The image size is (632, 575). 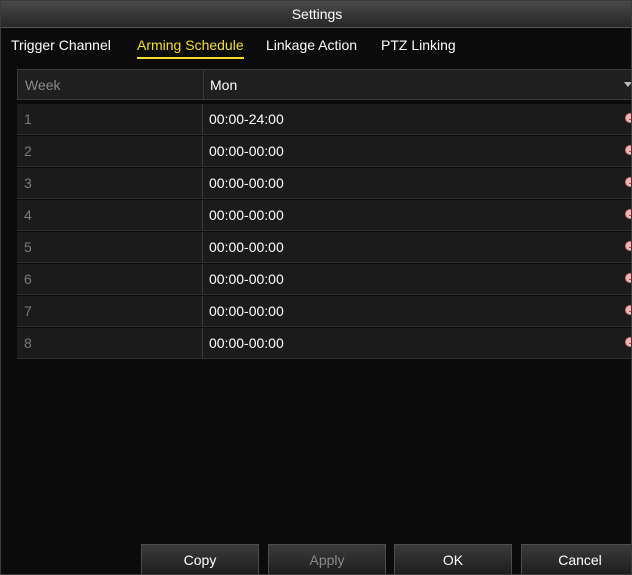 I want to click on period-index: 1, so click(x=110, y=119).